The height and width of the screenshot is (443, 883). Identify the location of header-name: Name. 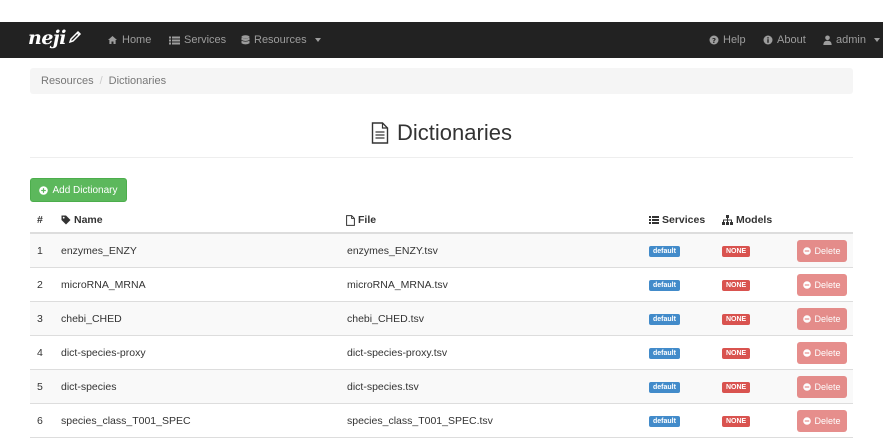
(82, 220).